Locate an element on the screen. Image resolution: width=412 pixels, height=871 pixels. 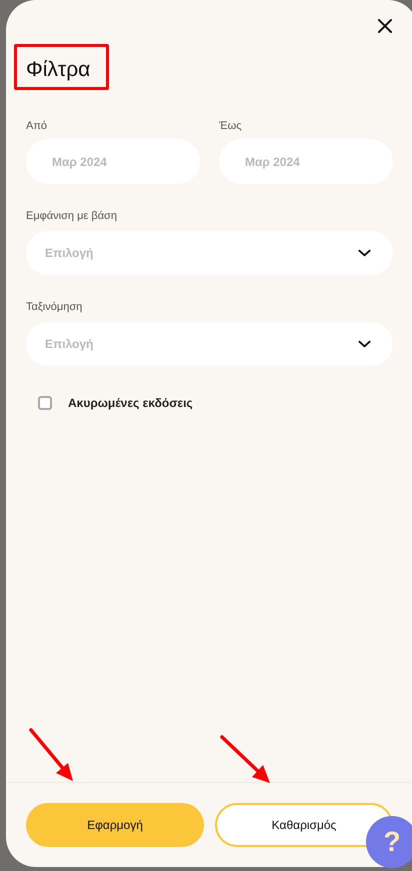
field-label: Από is located at coordinates (37, 126).